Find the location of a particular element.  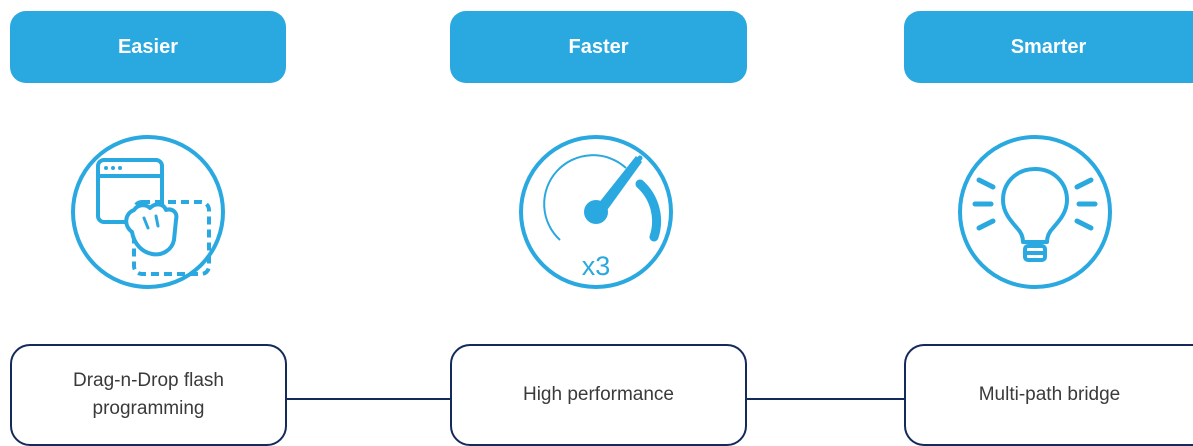

feature-box-smarter: Multi-path bridge is located at coordinates (1048, 395).